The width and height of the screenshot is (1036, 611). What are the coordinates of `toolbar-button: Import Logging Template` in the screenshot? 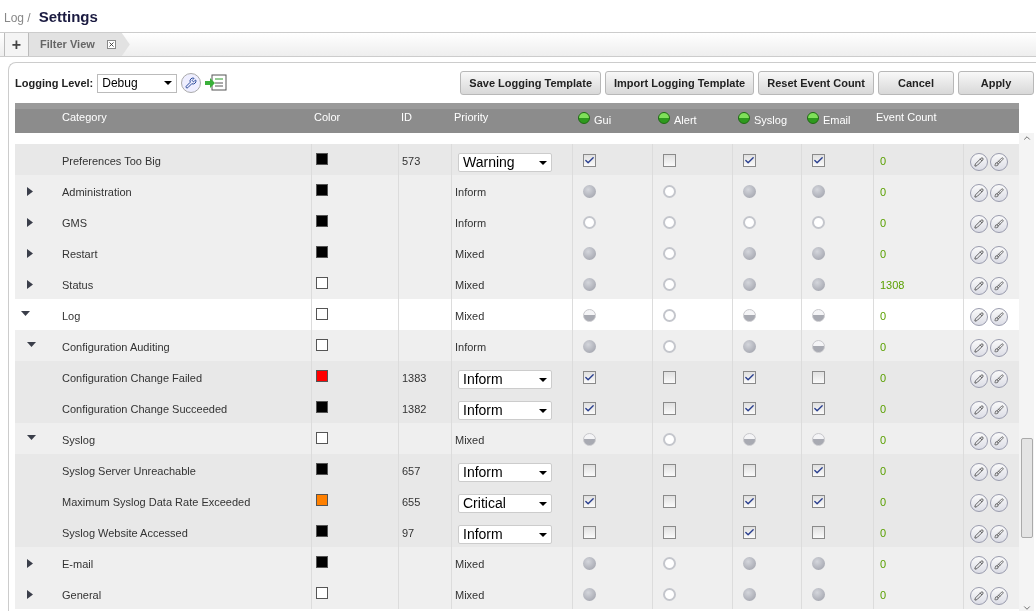 It's located at (680, 83).